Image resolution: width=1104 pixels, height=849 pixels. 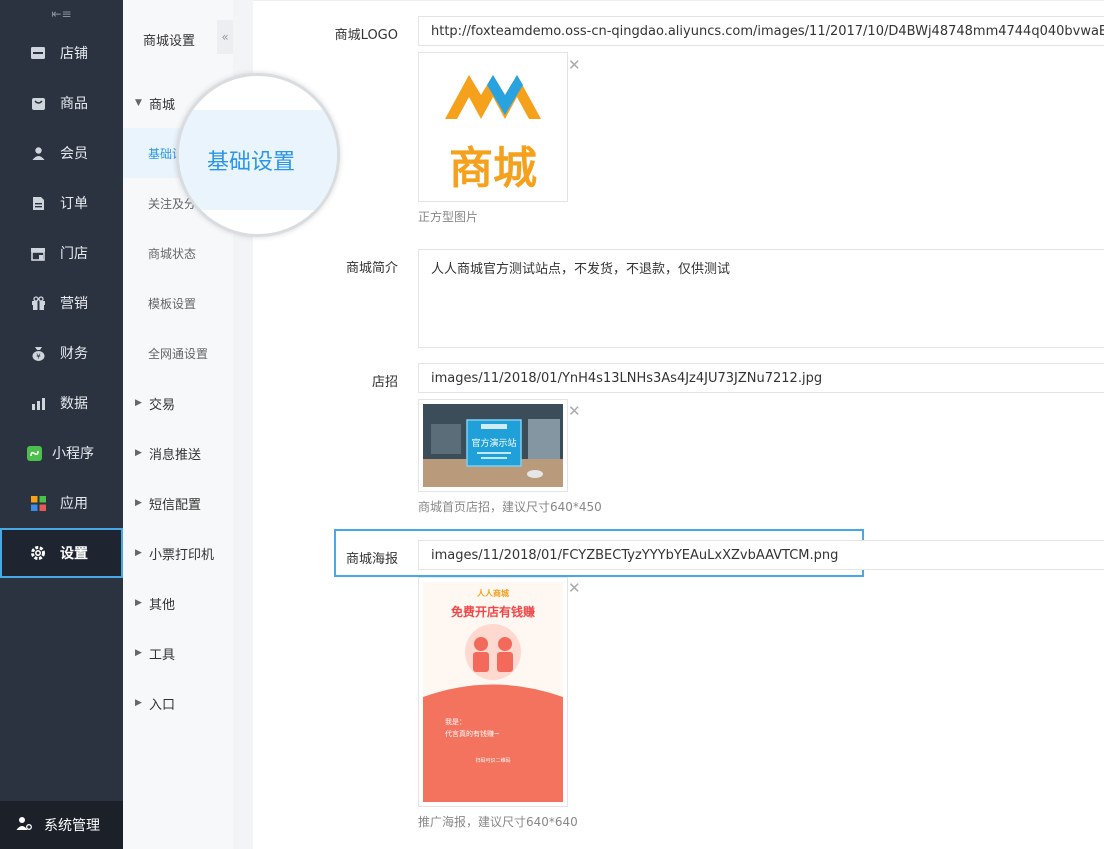 What do you see at coordinates (38, 503) in the screenshot?
I see `apps-icon` at bounding box center [38, 503].